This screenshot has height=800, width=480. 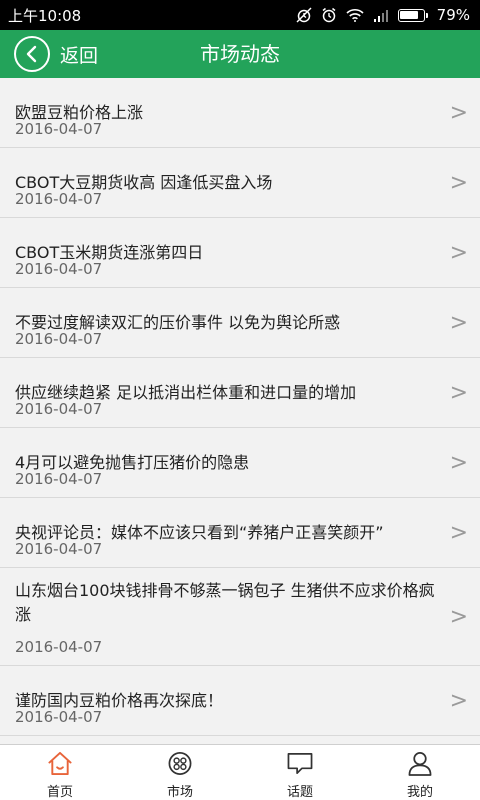 What do you see at coordinates (186, 392) in the screenshot?
I see `news-title: 供应继续趋紧 足以抵消出栏体重和进口量的增加` at bounding box center [186, 392].